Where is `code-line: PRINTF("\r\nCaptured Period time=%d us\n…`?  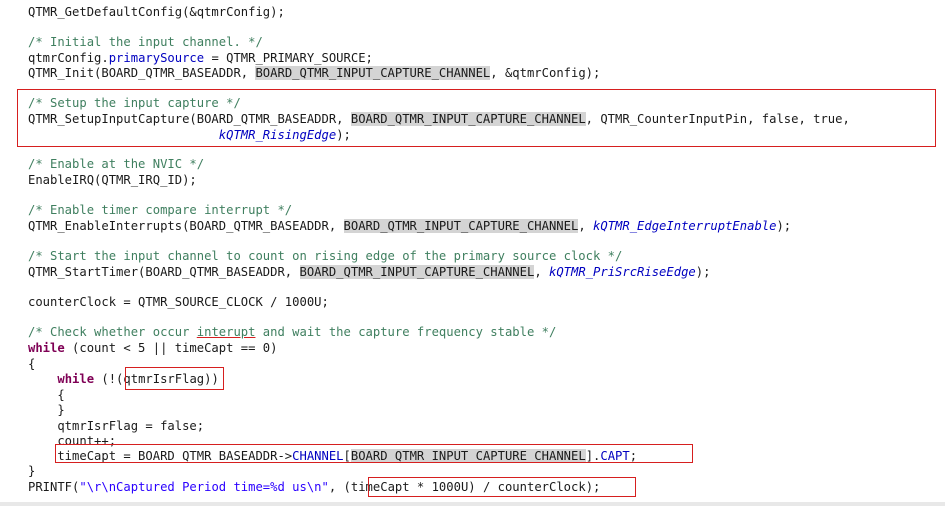
code-line: PRINTF("\r\nCaptured Period time=%d us\n… is located at coordinates (314, 487).